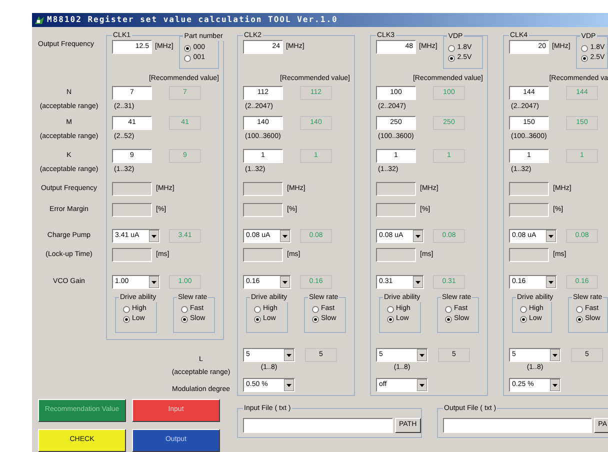  I want to click on window-title: M88102 Register set value calculation TOOL Ver.1.0, so click(192, 20).